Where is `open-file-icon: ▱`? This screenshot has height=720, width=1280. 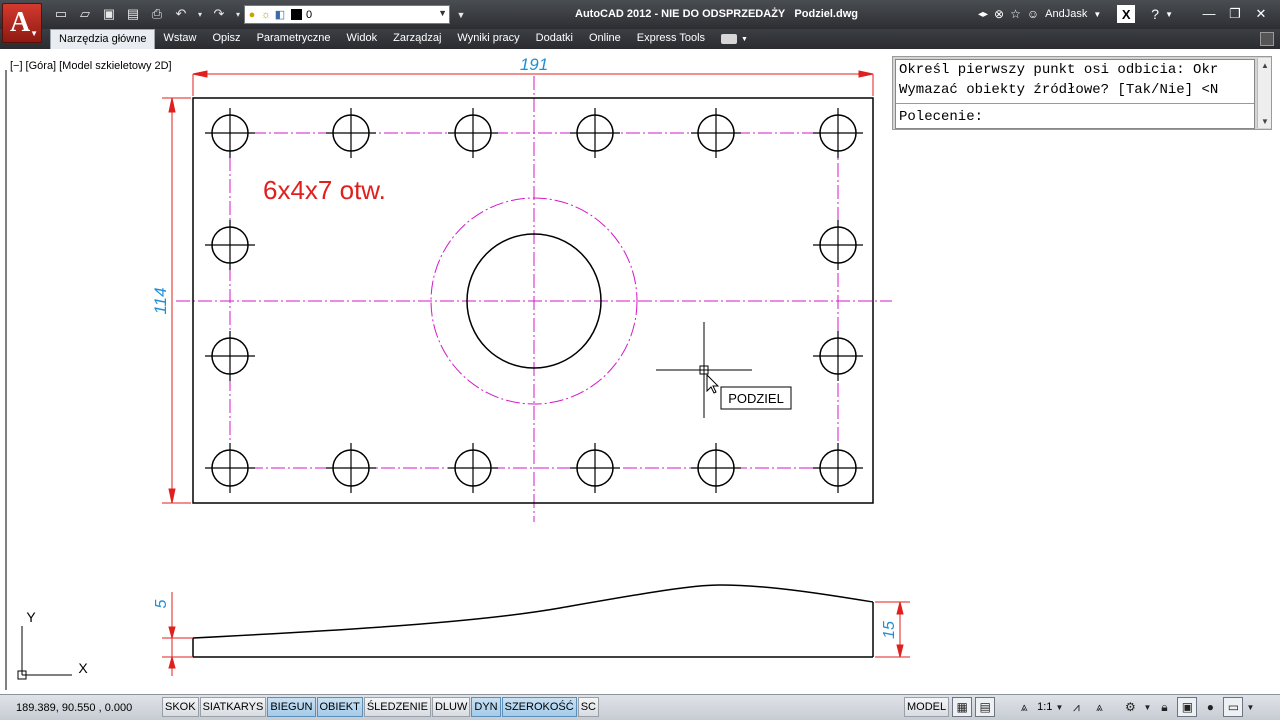
open-file-icon: ▱ is located at coordinates (85, 14).